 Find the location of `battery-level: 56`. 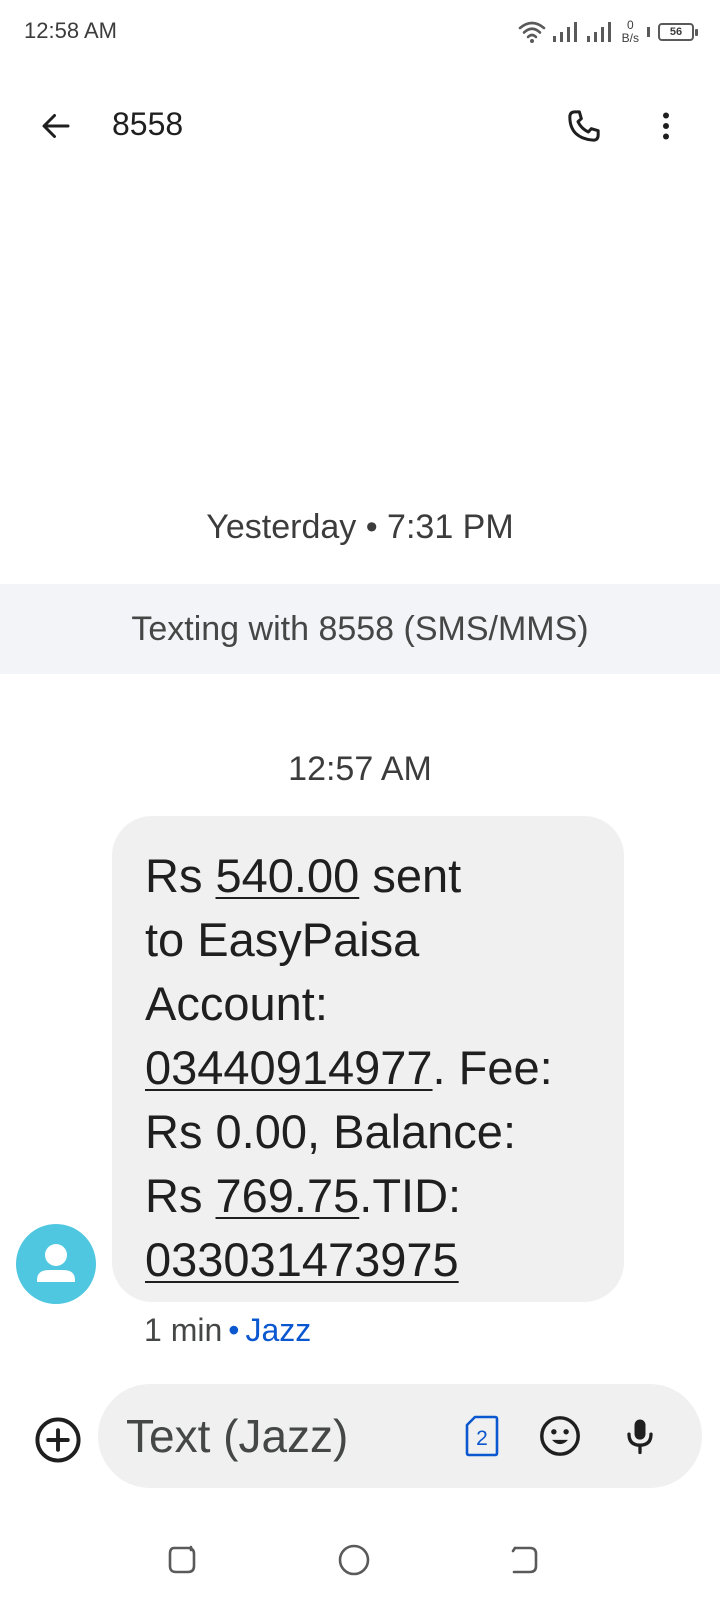

battery-level: 56 is located at coordinates (676, 32).